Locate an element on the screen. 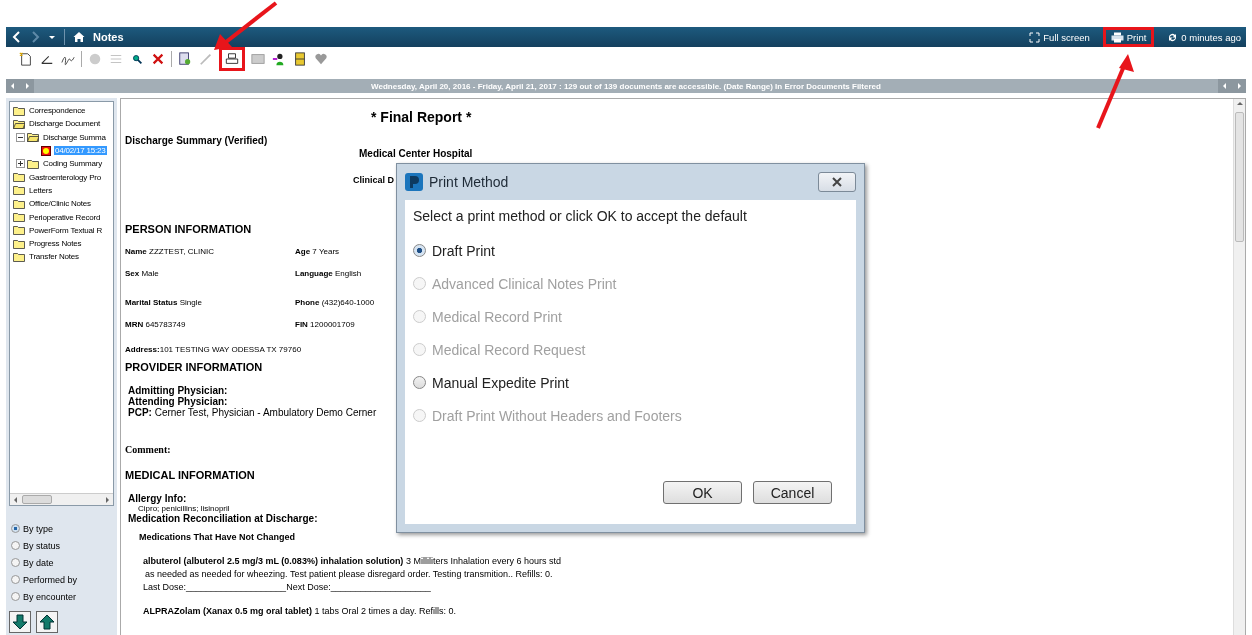  section-heading: PROVIDER INFORMATION is located at coordinates (194, 367).